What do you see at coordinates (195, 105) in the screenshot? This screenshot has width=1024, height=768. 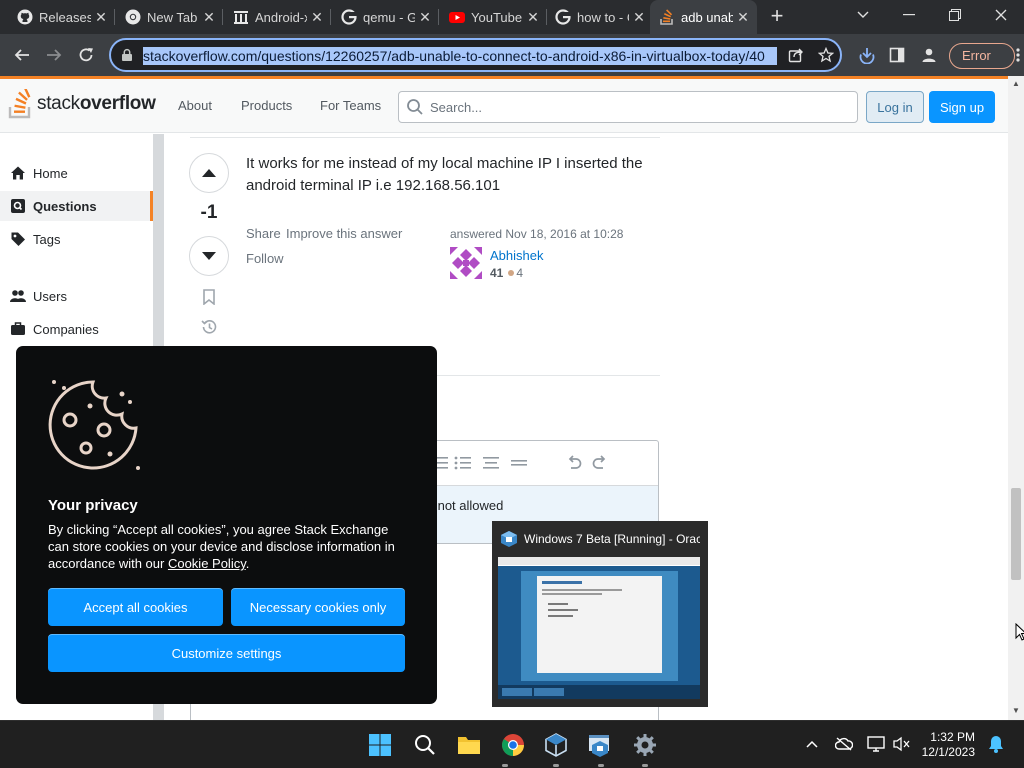 I see `nav-about: About` at bounding box center [195, 105].